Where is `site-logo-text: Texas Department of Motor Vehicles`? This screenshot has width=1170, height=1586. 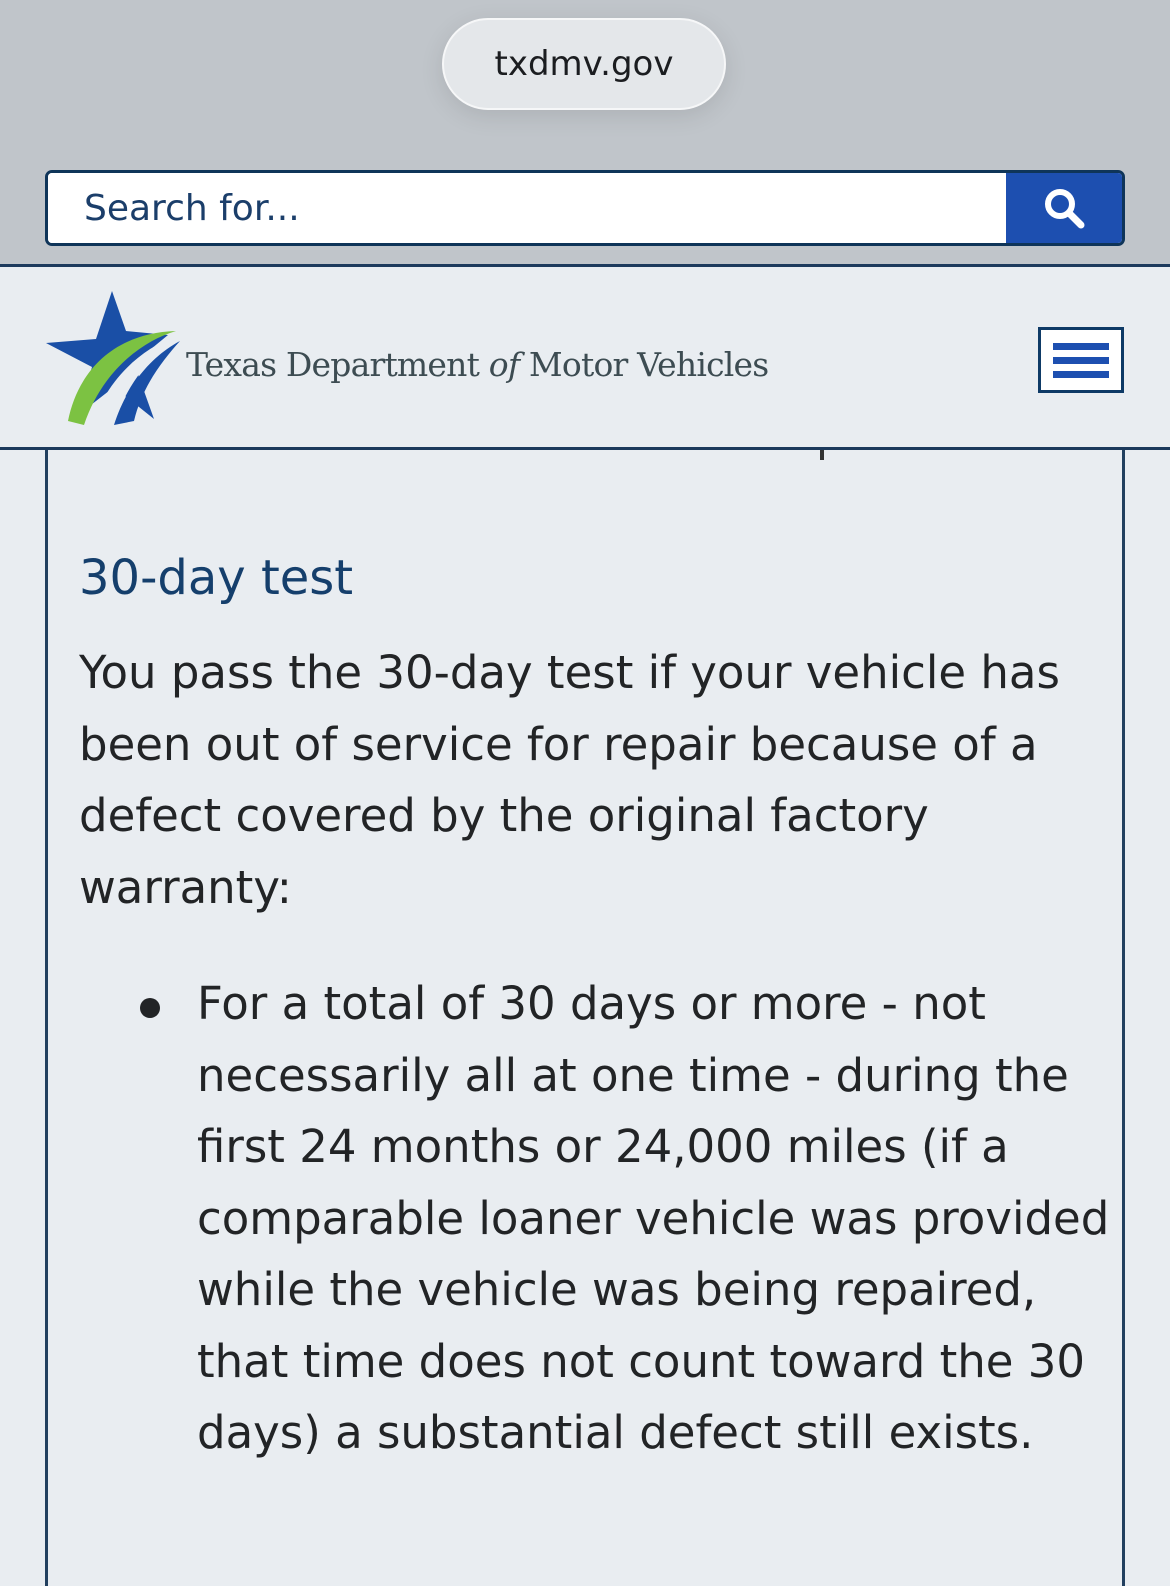 site-logo-text: Texas Department of Motor Vehicles is located at coordinates (477, 364).